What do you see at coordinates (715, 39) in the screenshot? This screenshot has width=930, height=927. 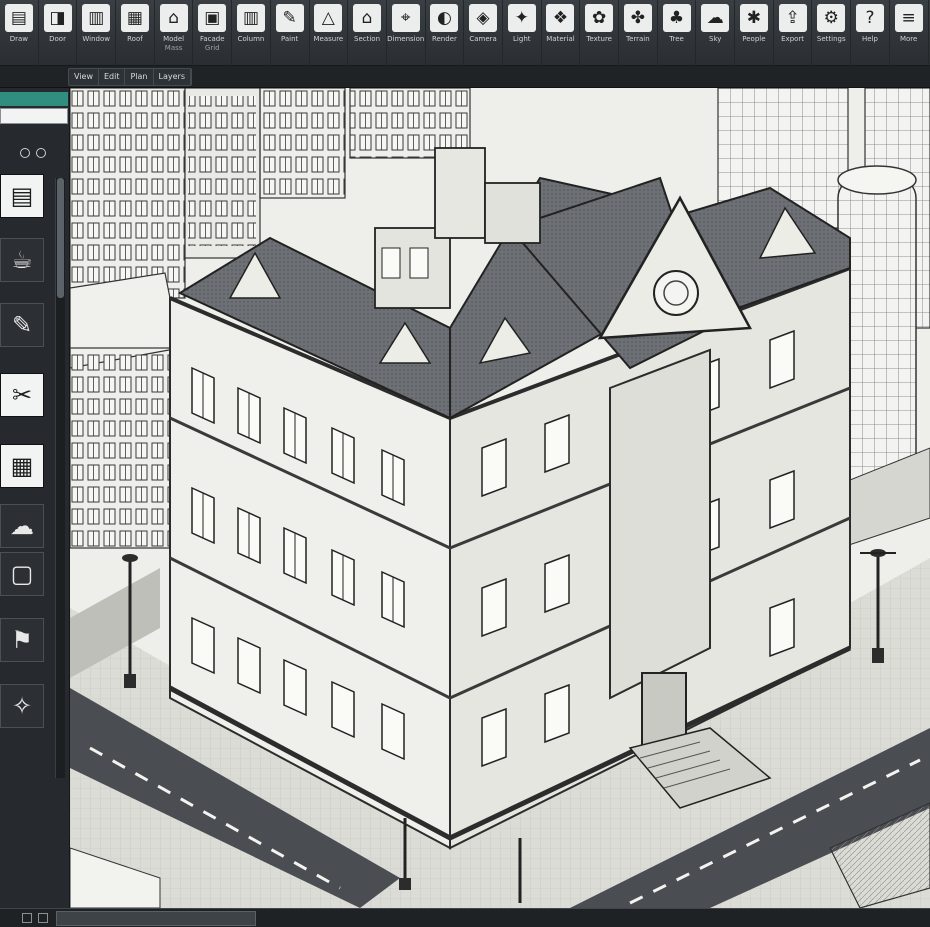 I see `tool-label: Sky` at bounding box center [715, 39].